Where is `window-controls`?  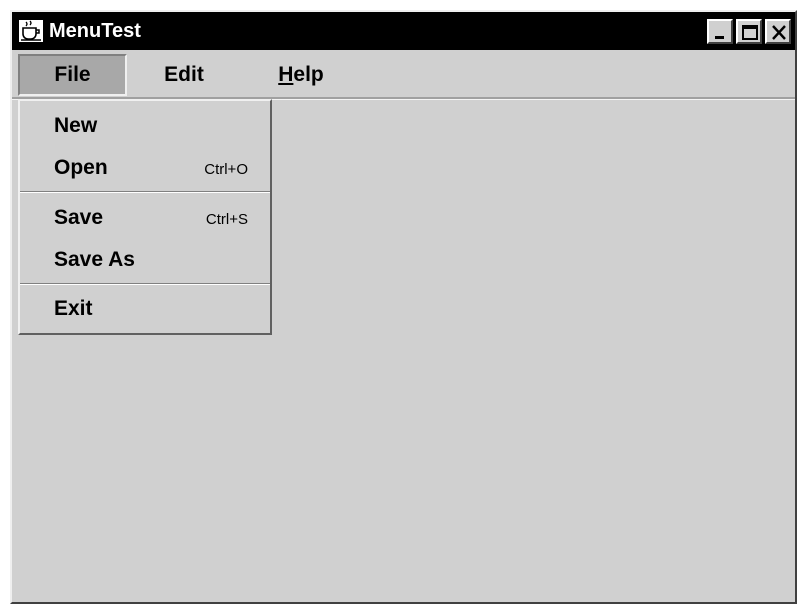 window-controls is located at coordinates (749, 31).